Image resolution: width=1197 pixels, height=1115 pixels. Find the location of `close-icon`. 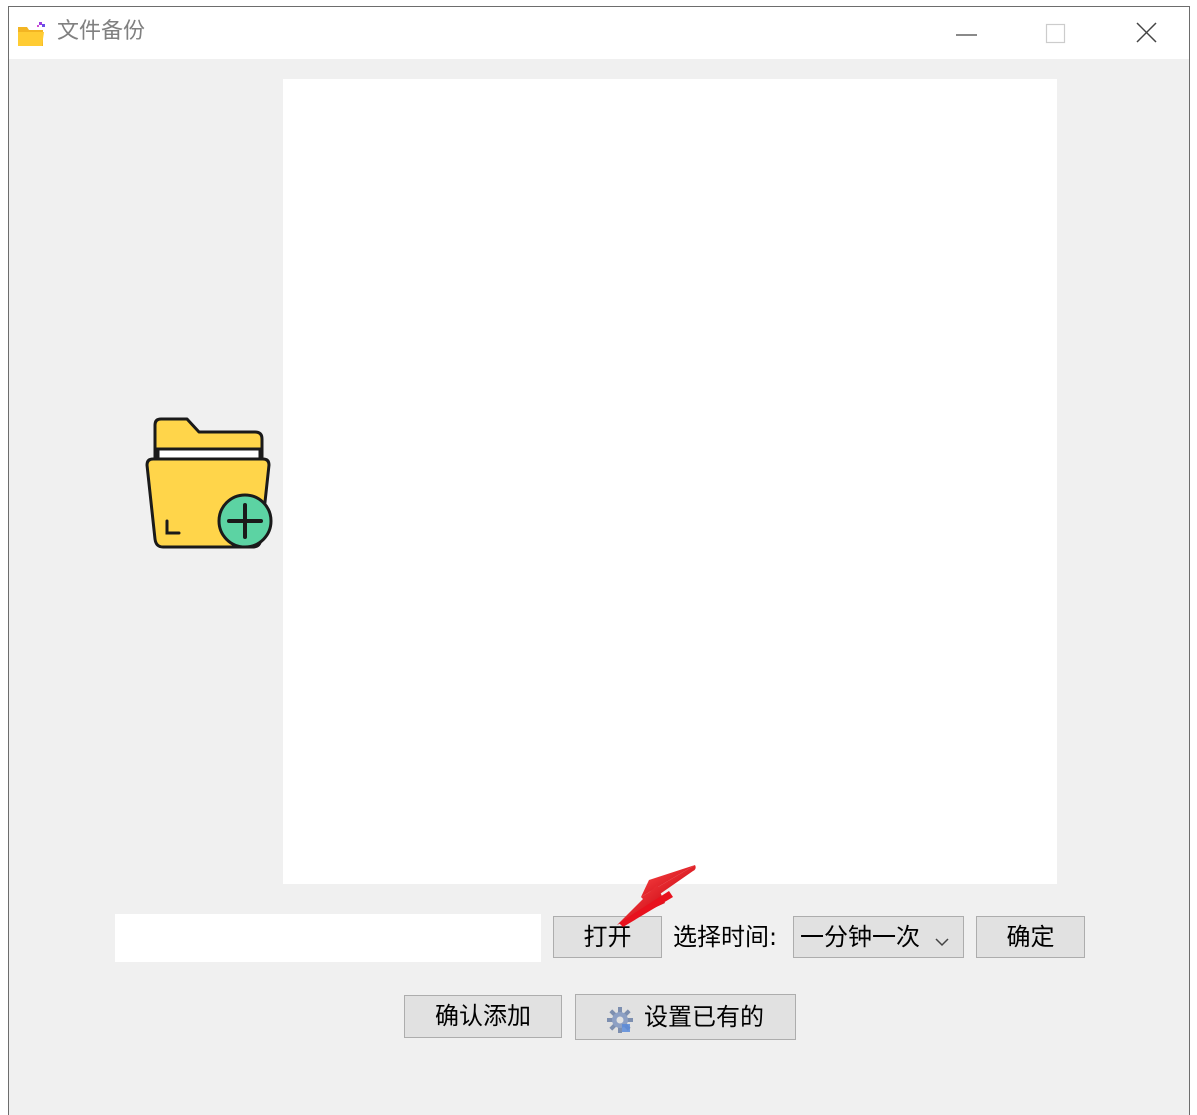

close-icon is located at coordinates (1146, 32).